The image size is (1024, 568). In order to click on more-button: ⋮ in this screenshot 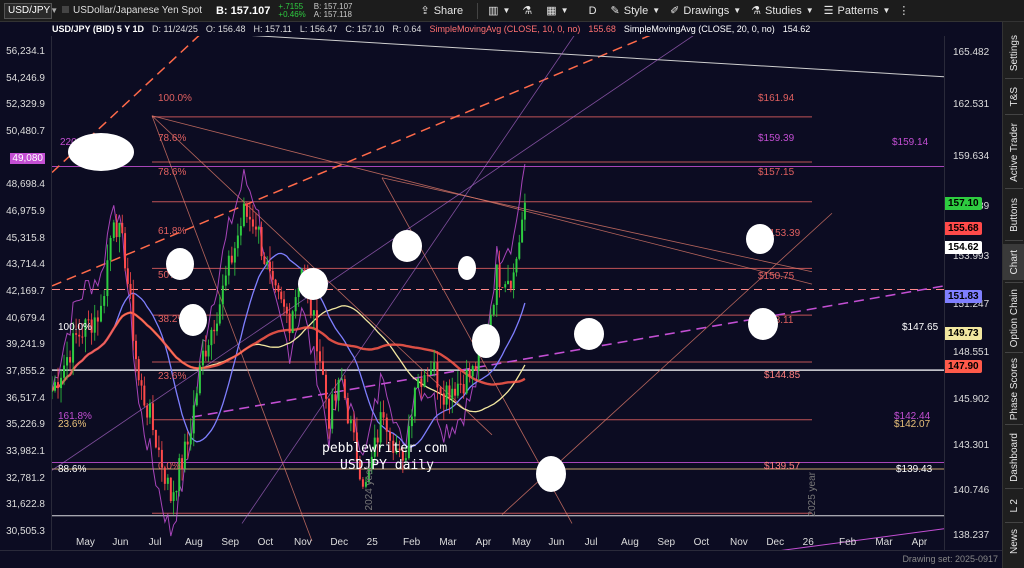, I will do `click(903, 10)`.